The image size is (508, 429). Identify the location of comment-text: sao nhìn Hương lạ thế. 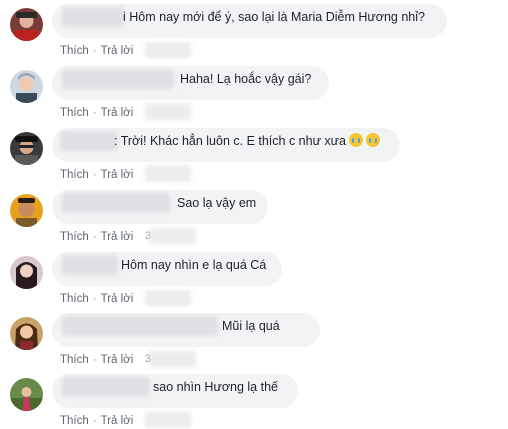
(215, 387).